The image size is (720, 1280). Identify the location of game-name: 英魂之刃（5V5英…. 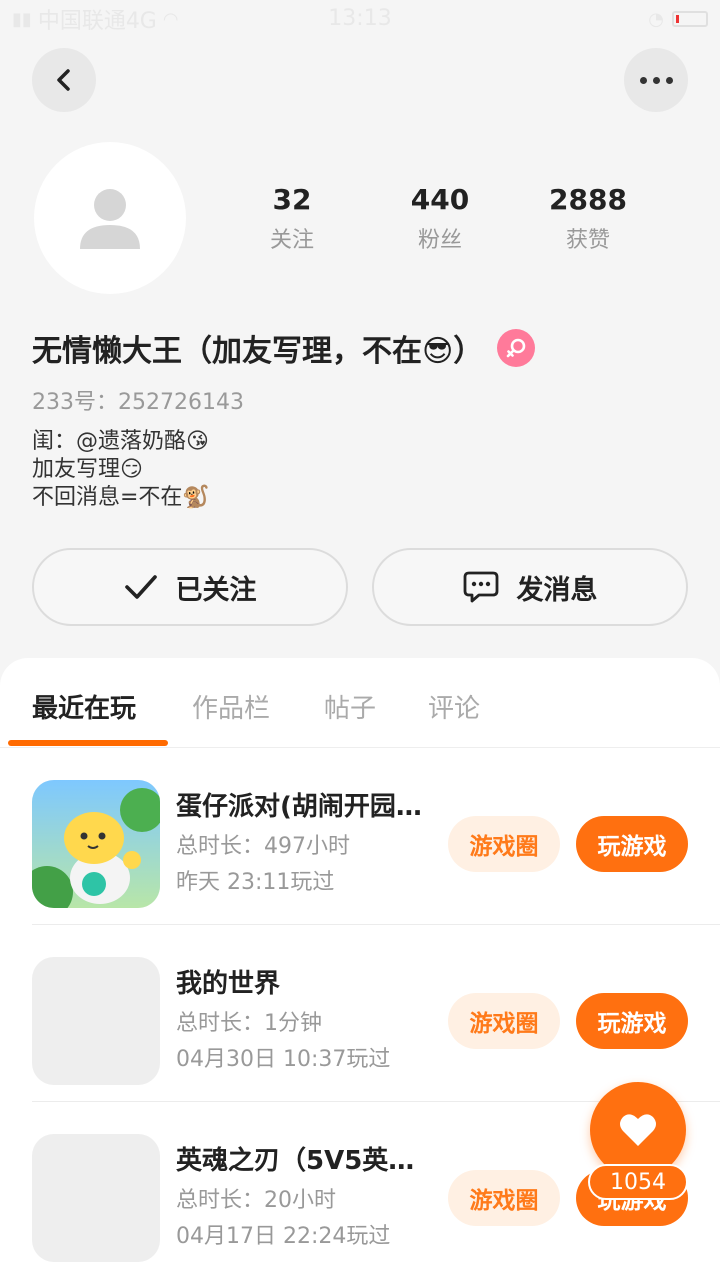
(295, 1161).